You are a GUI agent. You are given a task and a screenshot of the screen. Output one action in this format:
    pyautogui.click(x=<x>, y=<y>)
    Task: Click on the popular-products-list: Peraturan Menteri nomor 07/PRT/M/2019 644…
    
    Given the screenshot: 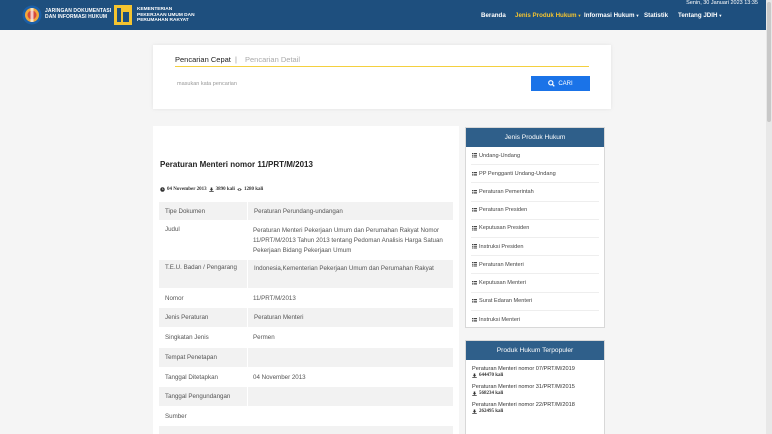 What is the action you would take?
    pyautogui.click(x=535, y=387)
    